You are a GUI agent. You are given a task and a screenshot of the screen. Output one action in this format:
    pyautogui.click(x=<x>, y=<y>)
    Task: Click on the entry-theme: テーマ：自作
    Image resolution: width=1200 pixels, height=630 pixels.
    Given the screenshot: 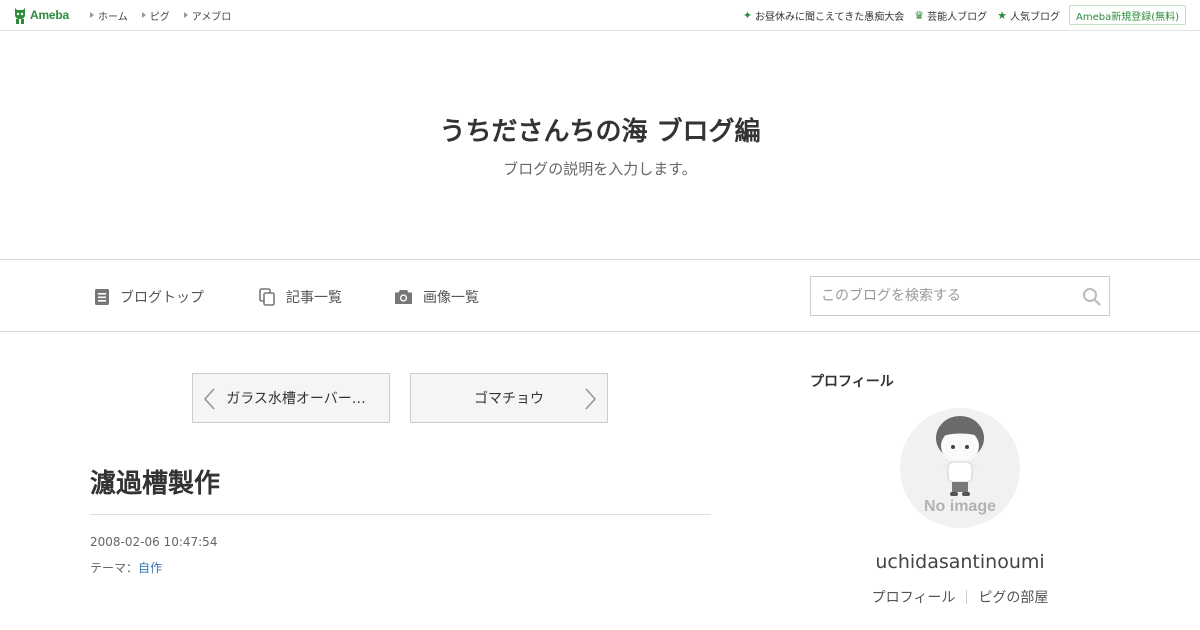 What is the action you would take?
    pyautogui.click(x=126, y=567)
    